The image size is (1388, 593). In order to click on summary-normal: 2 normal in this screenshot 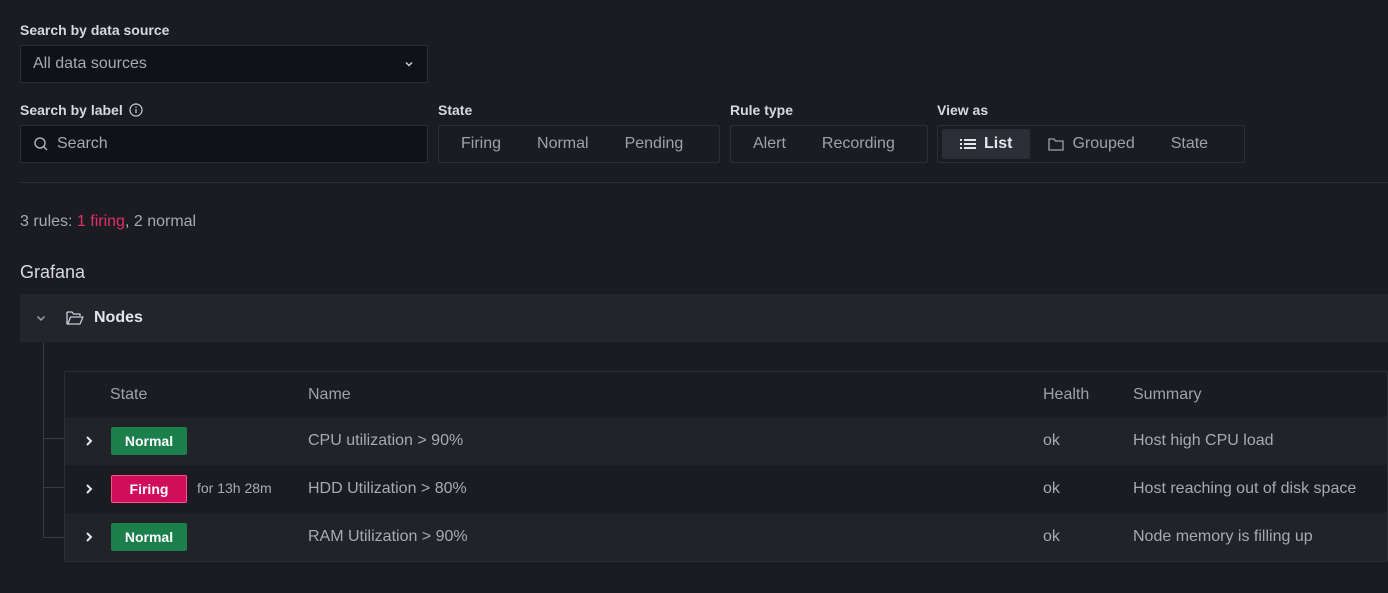, I will do `click(165, 221)`.